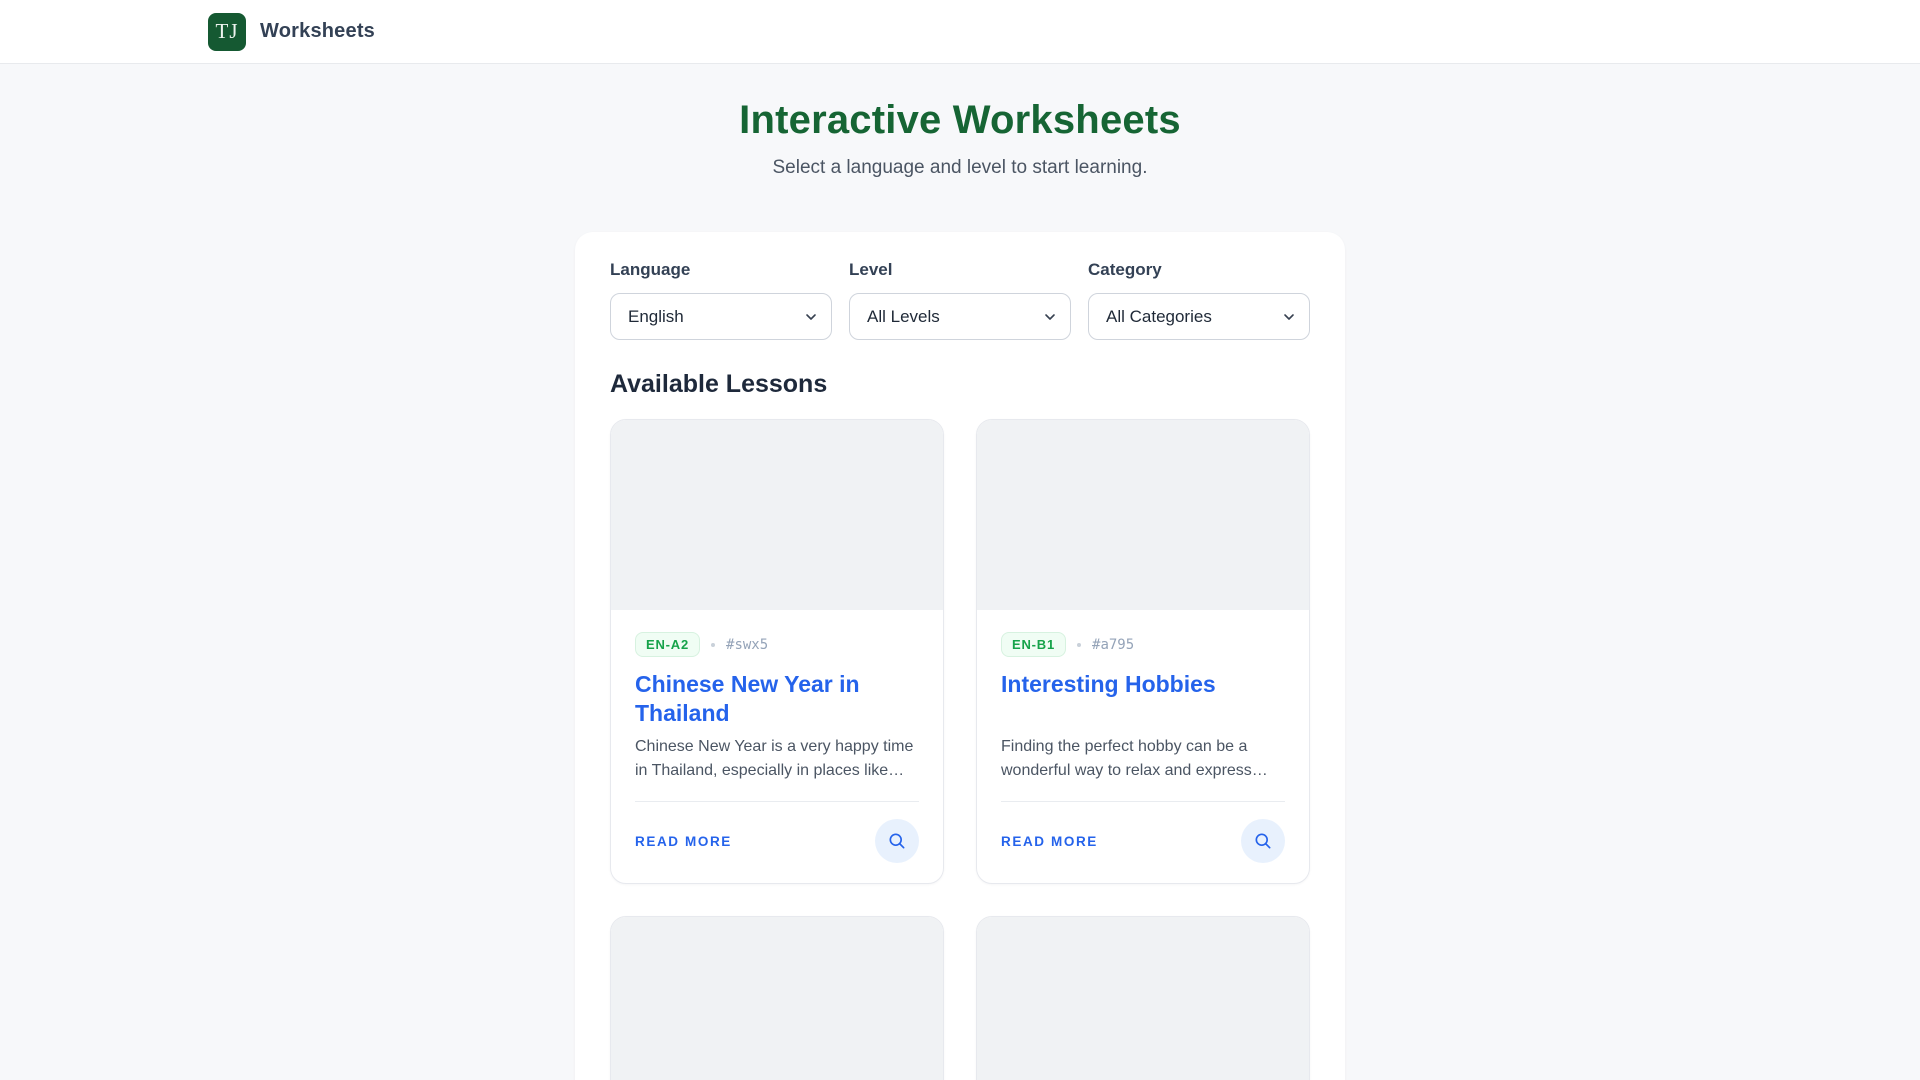  I want to click on filter-group-level: Level All Levels, so click(960, 300).